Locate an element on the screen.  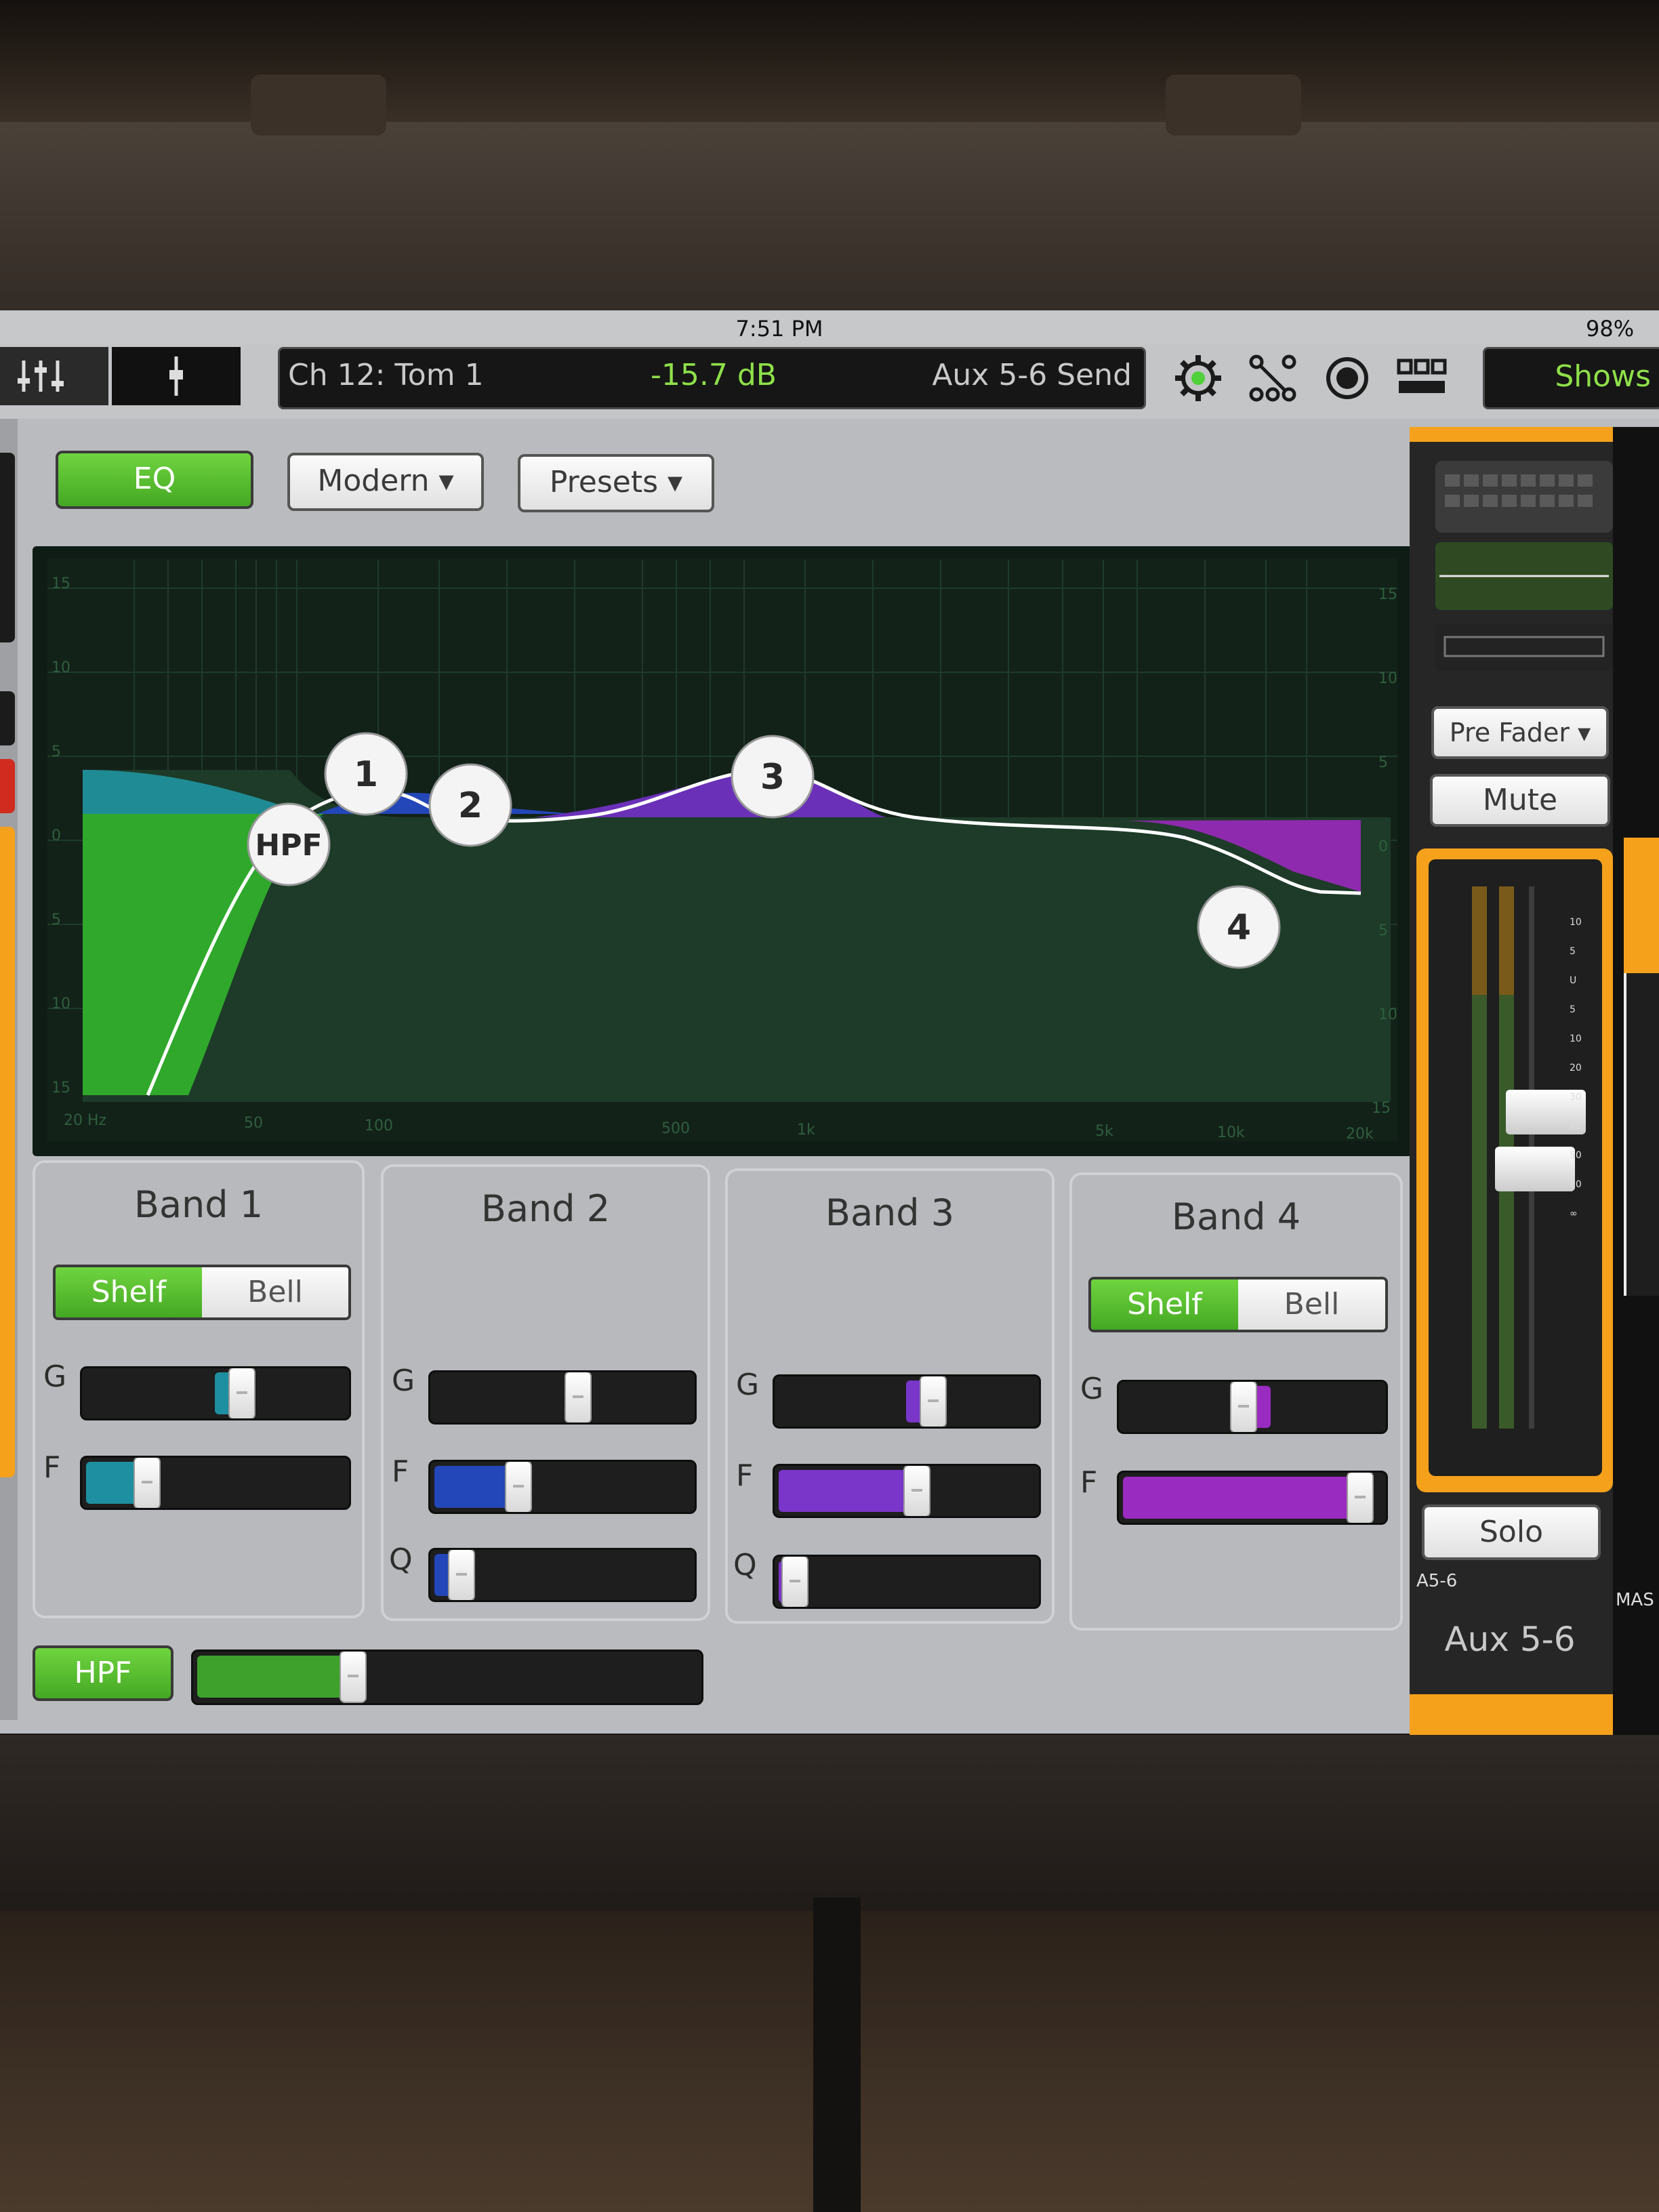
band1-node-label: 1 is located at coordinates (366, 775).